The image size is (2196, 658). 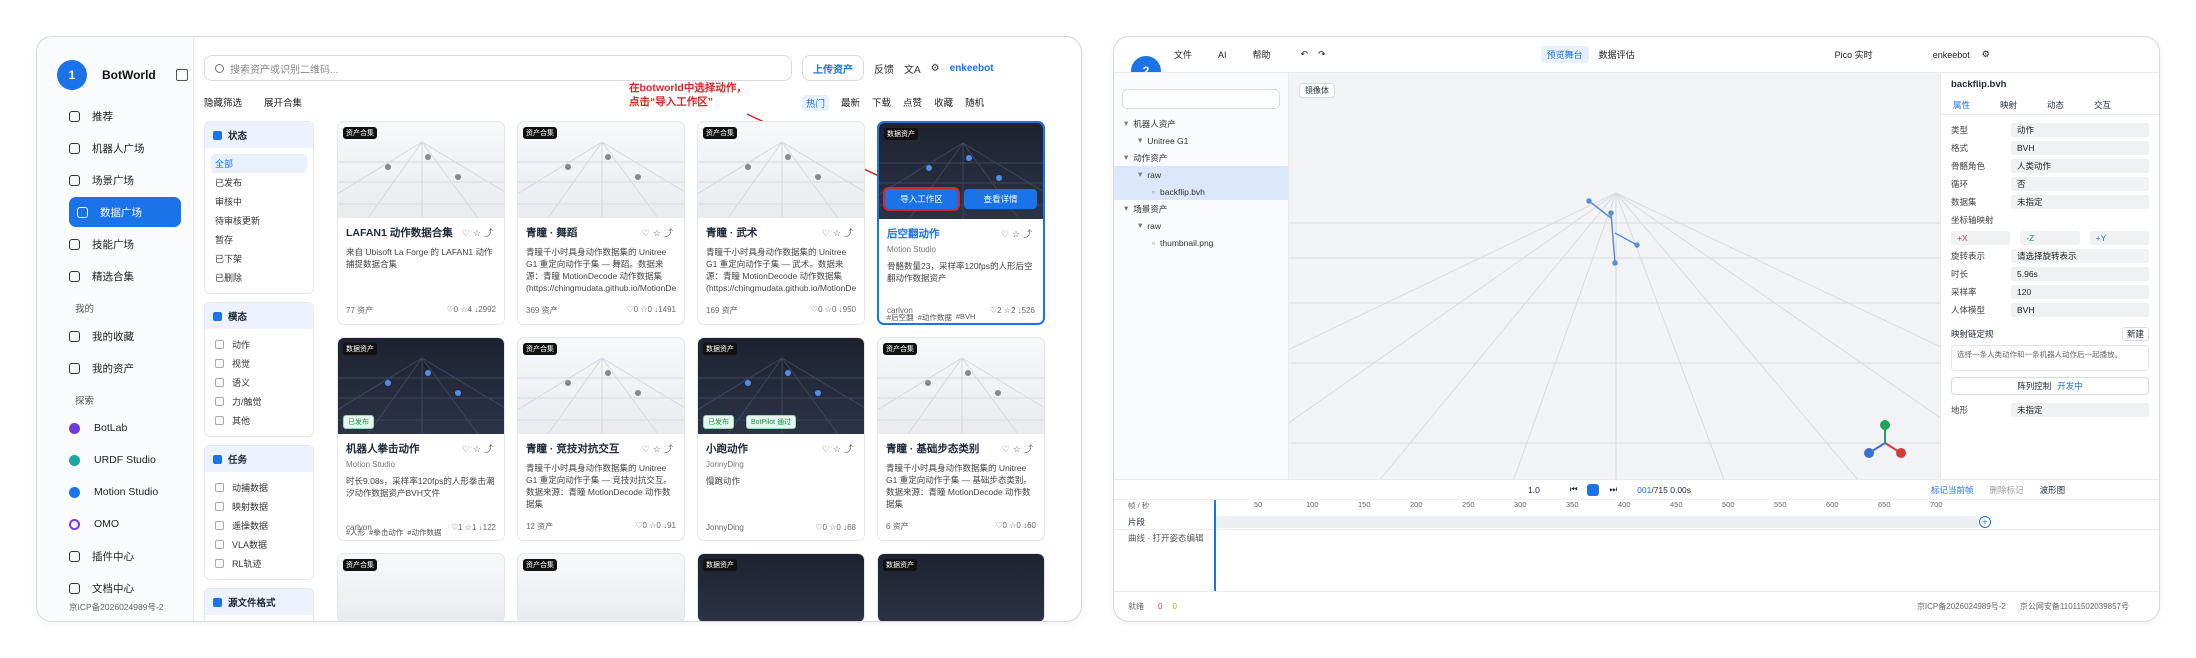 What do you see at coordinates (1201, 208) in the screenshot?
I see `tree-item: ▾ 场景资产` at bounding box center [1201, 208].